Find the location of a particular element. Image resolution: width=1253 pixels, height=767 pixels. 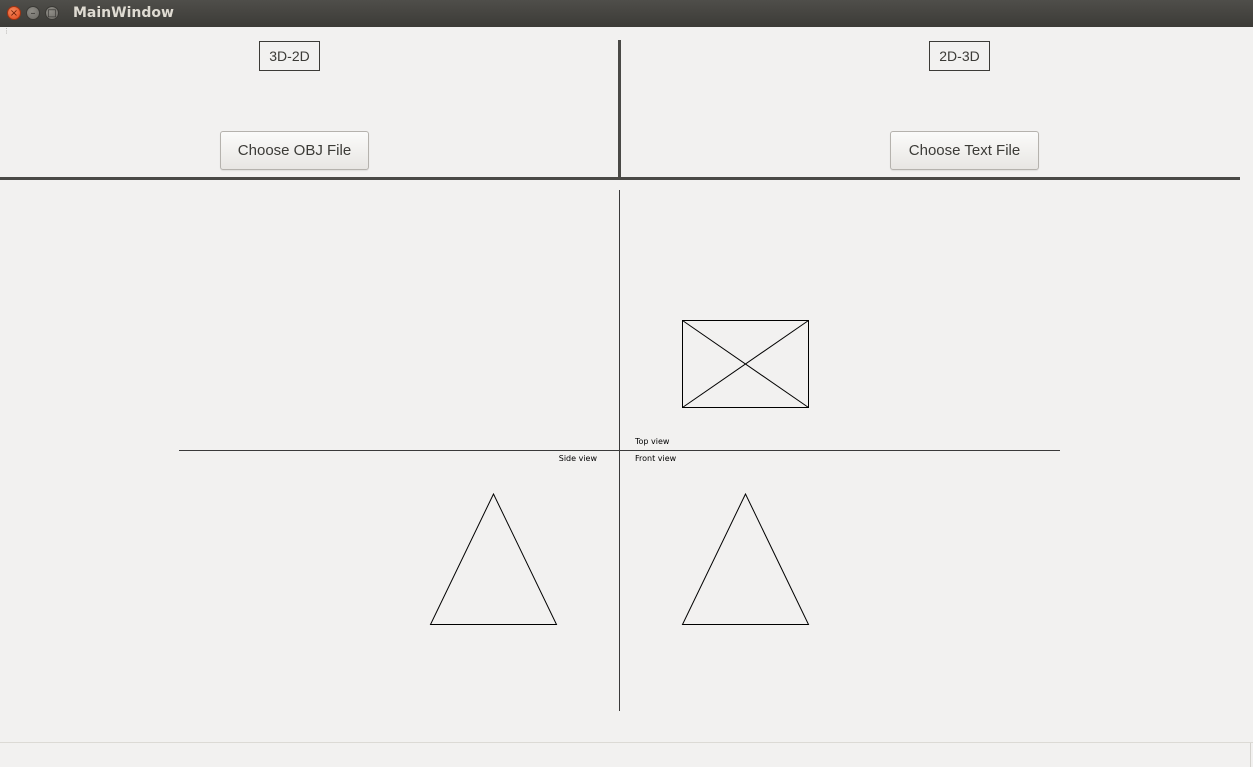

title-bar: × – □ MainWindow is located at coordinates (626, 13).